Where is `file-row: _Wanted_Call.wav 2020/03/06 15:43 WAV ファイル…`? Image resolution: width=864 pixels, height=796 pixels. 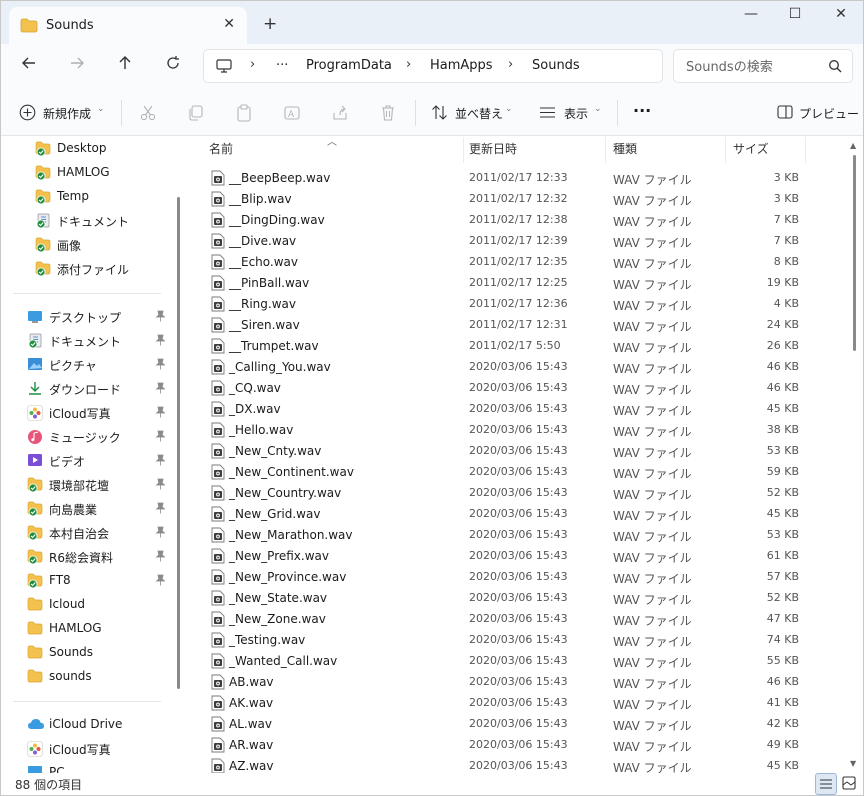 file-row: _Wanted_Call.wav 2020/03/06 15:43 WAV ファイル… is located at coordinates (507, 661).